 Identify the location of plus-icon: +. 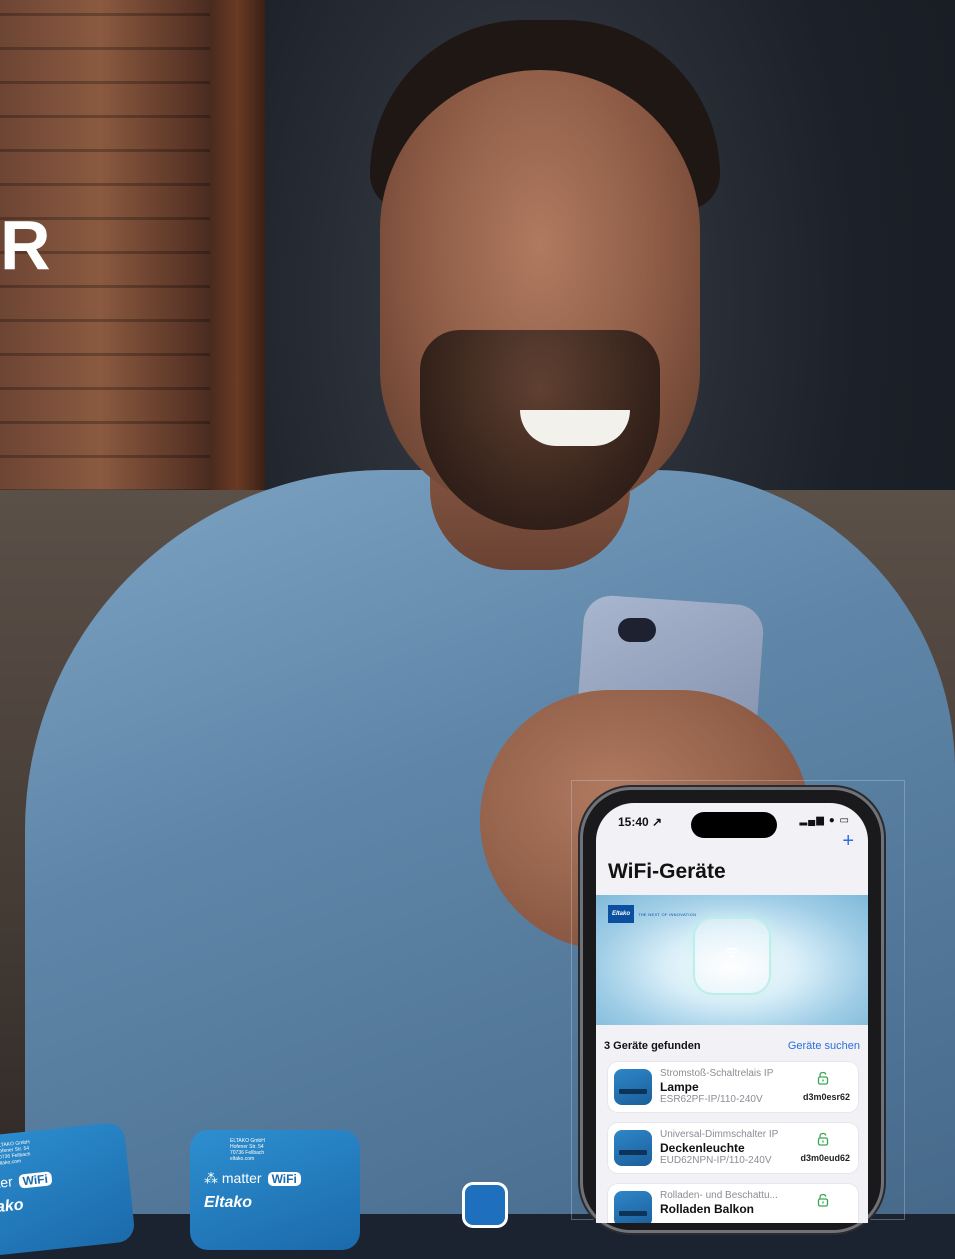
(848, 841).